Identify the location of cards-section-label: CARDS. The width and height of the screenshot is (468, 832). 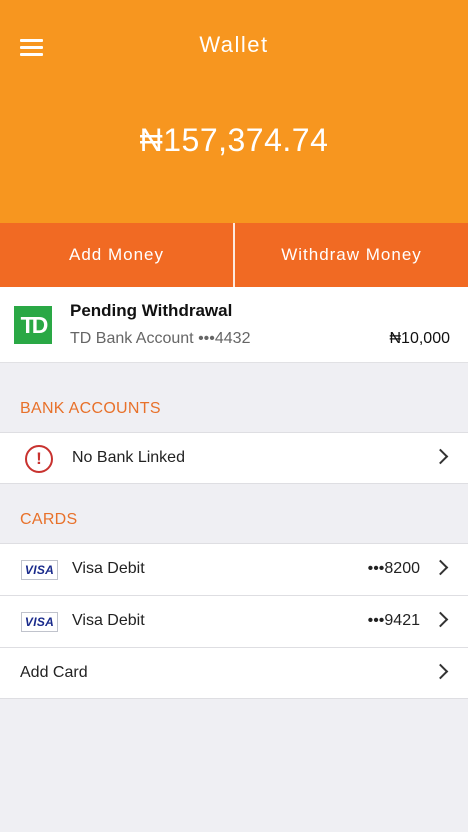
(49, 519).